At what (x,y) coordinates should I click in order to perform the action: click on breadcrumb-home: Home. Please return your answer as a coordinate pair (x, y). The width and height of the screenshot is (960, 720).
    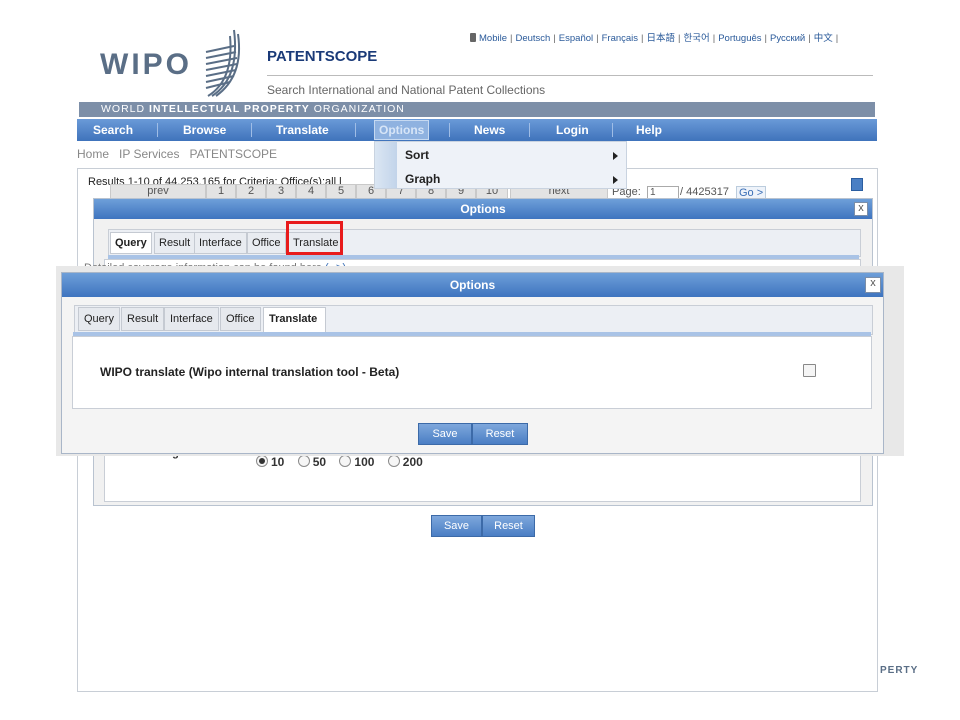
    Looking at the image, I should click on (93, 154).